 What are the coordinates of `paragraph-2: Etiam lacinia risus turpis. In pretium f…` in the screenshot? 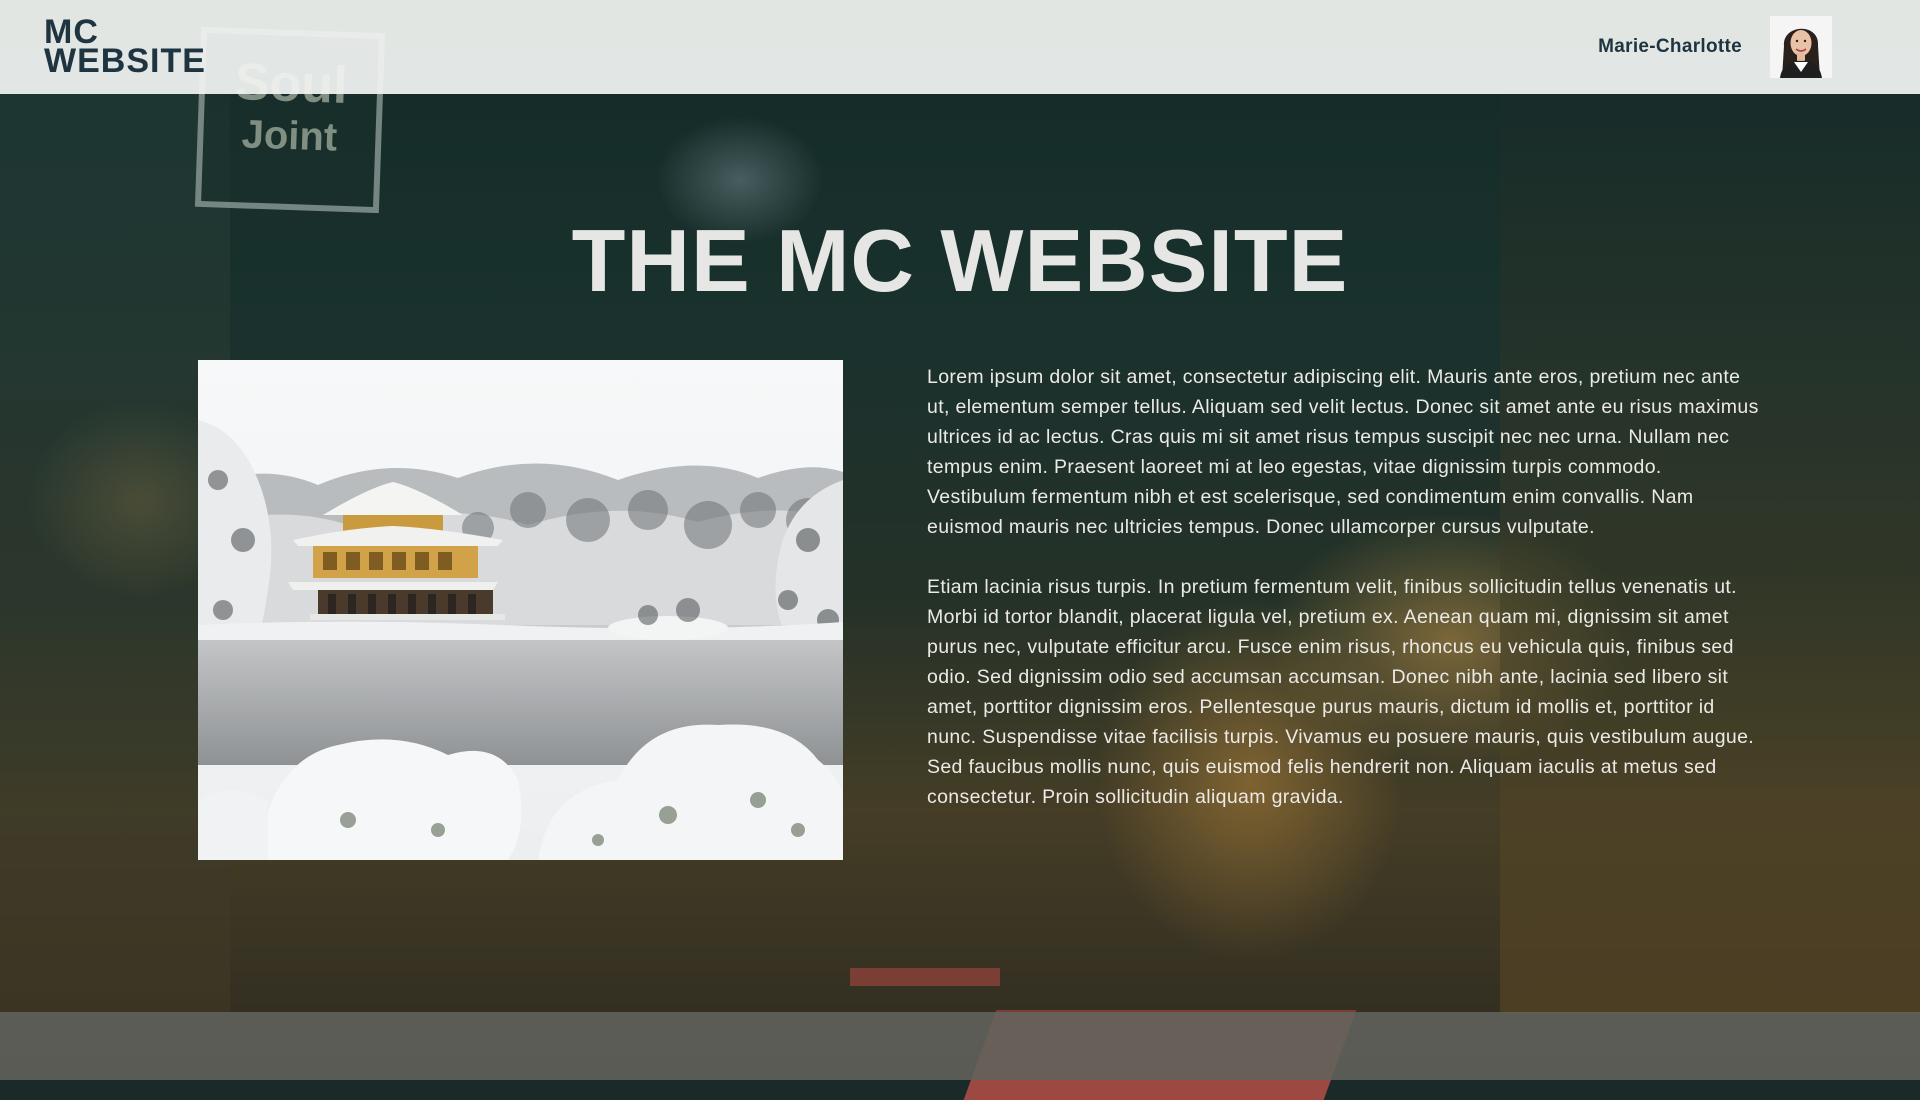 It's located at (1341, 692).